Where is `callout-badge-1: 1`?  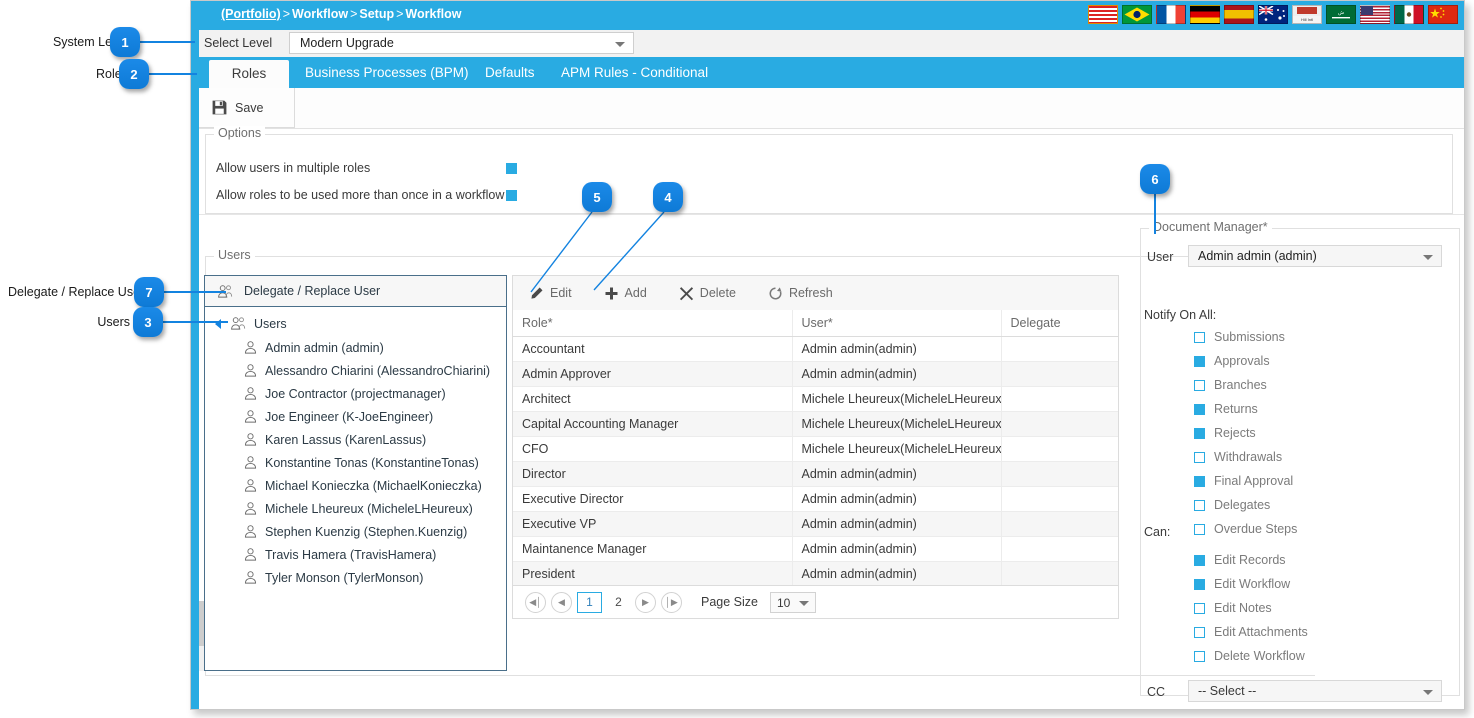 callout-badge-1: 1 is located at coordinates (125, 42).